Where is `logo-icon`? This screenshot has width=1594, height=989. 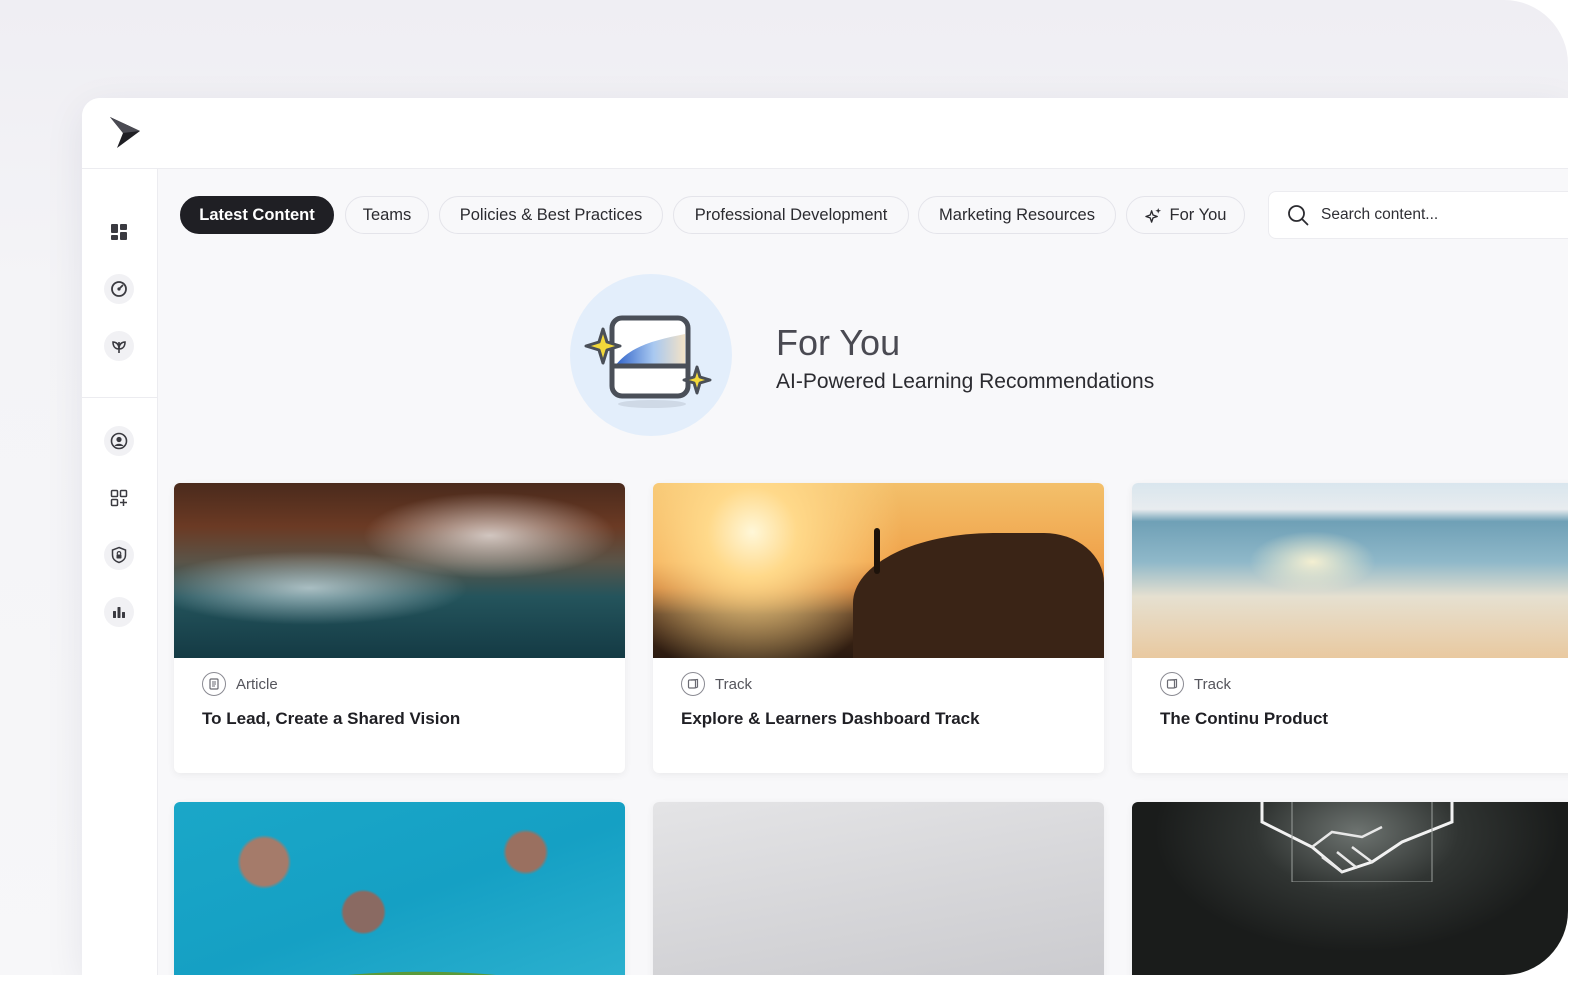 logo-icon is located at coordinates (125, 133).